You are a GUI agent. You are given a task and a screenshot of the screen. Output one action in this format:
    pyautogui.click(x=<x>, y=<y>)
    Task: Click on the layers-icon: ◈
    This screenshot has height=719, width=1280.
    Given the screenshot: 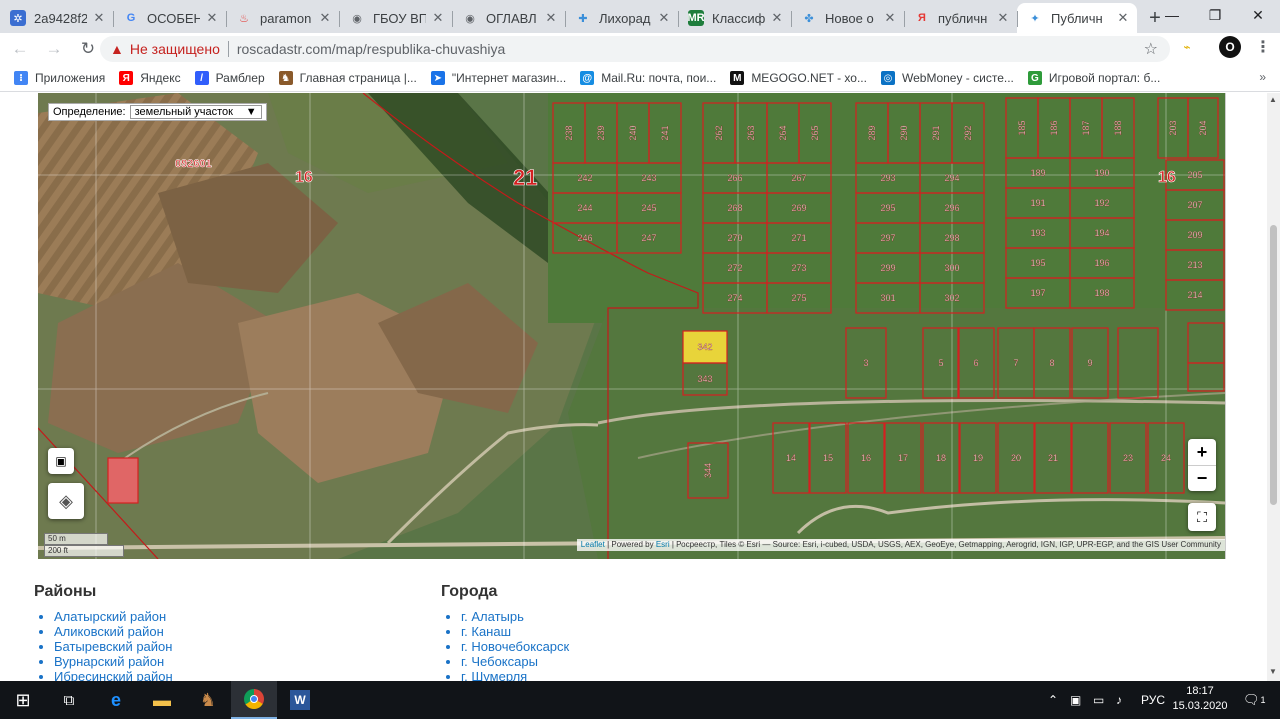 What is the action you would take?
    pyautogui.click(x=66, y=501)
    